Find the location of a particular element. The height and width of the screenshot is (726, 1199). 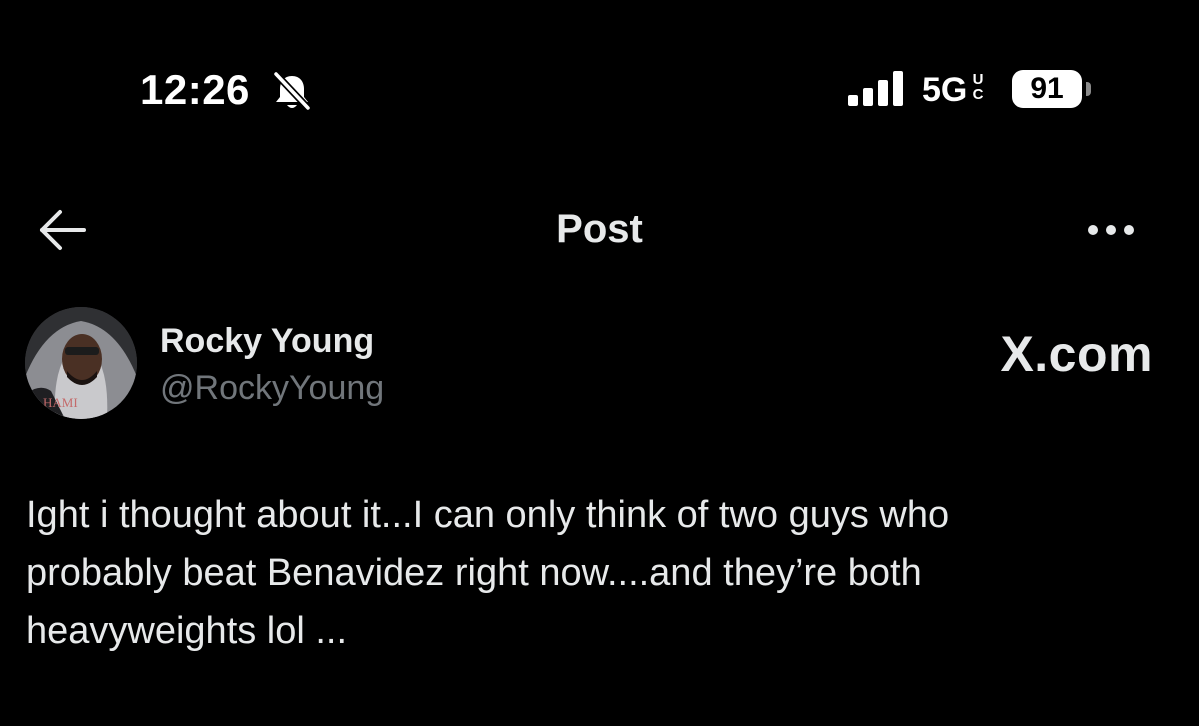

back-button is located at coordinates (63, 230).